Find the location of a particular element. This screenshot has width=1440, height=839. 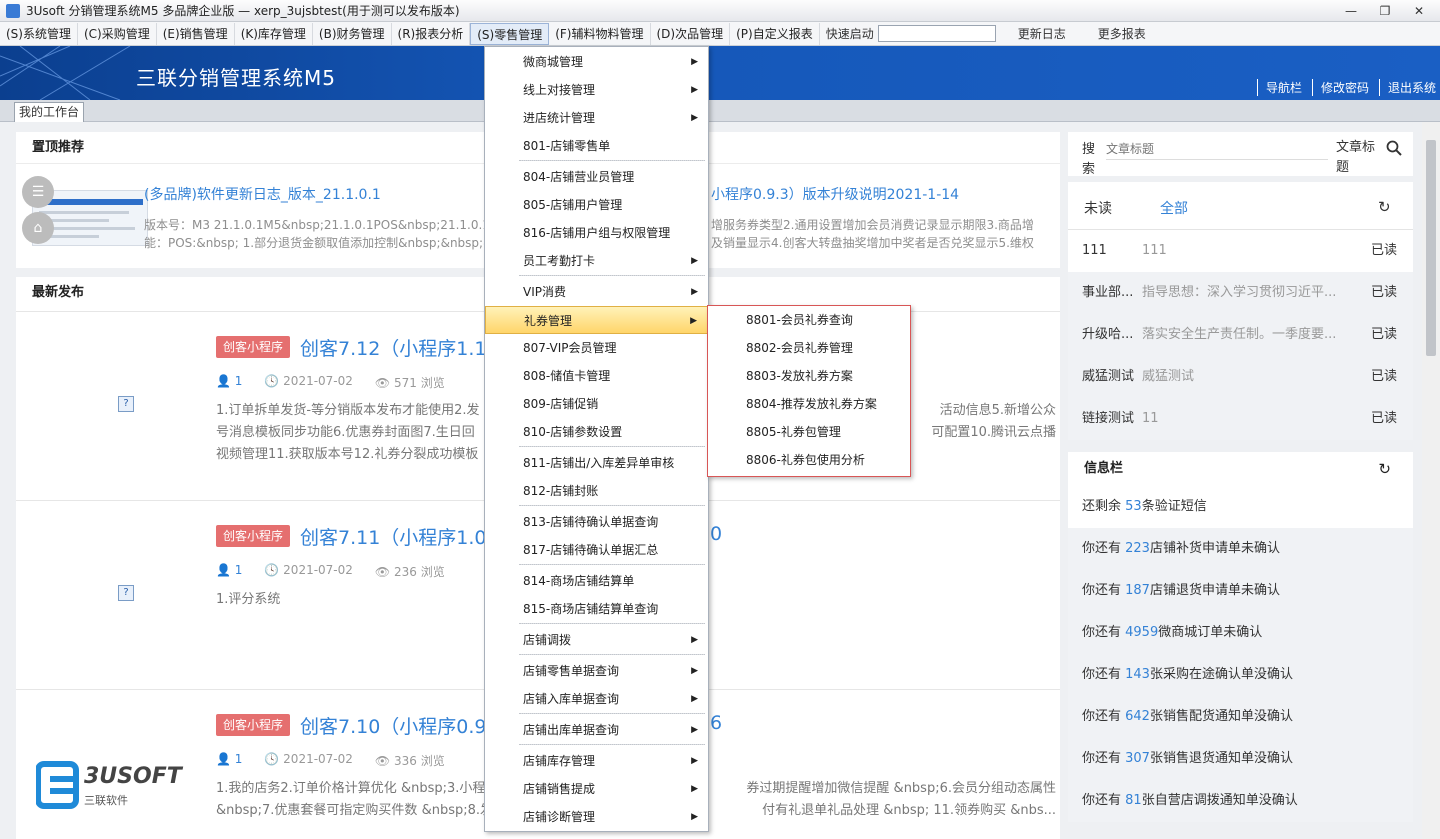

menu-item-vip-consume: VIP消费 ▶ is located at coordinates (596, 292).